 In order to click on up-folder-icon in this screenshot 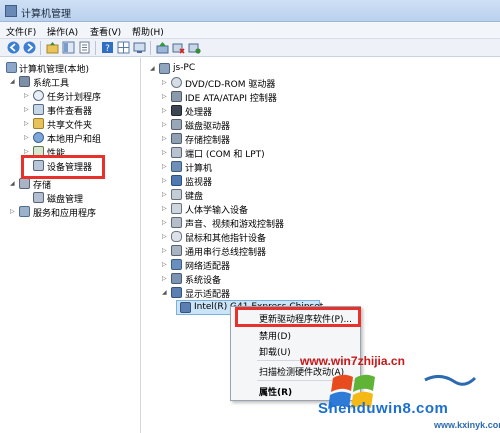, I will do `click(52, 47)`.